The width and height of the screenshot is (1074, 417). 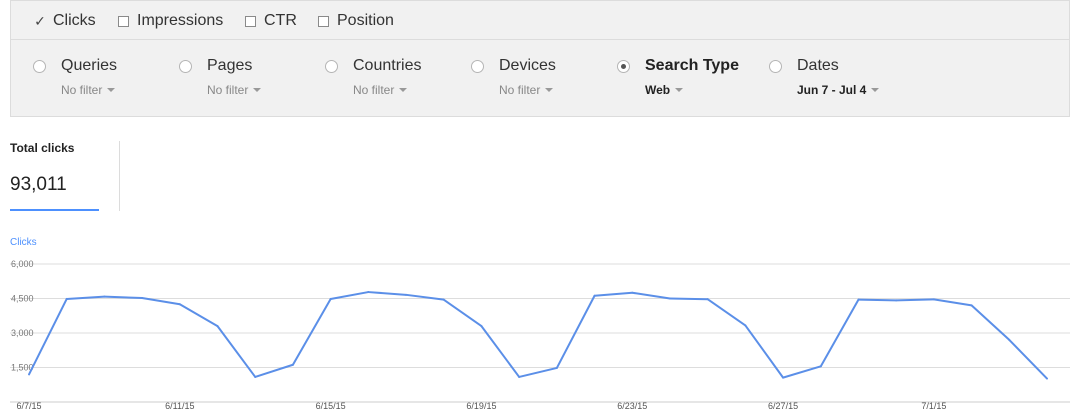 What do you see at coordinates (40, 20) in the screenshot?
I see `checkmark-icon: ✓` at bounding box center [40, 20].